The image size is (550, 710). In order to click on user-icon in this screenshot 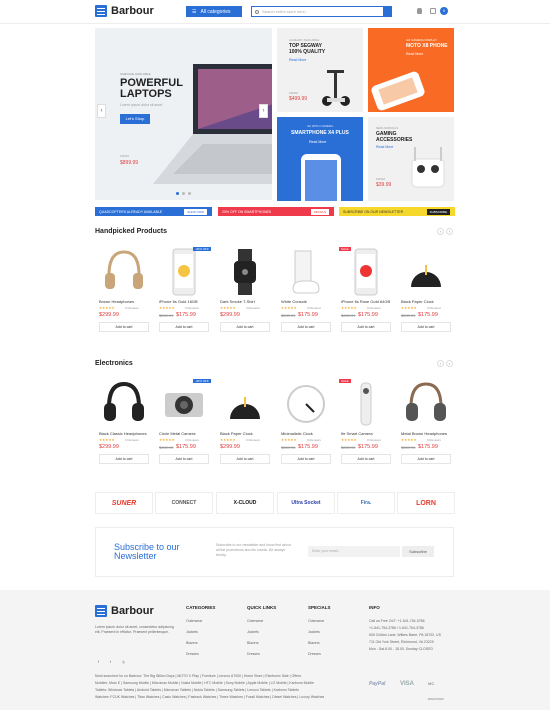, I will do `click(419, 11)`.